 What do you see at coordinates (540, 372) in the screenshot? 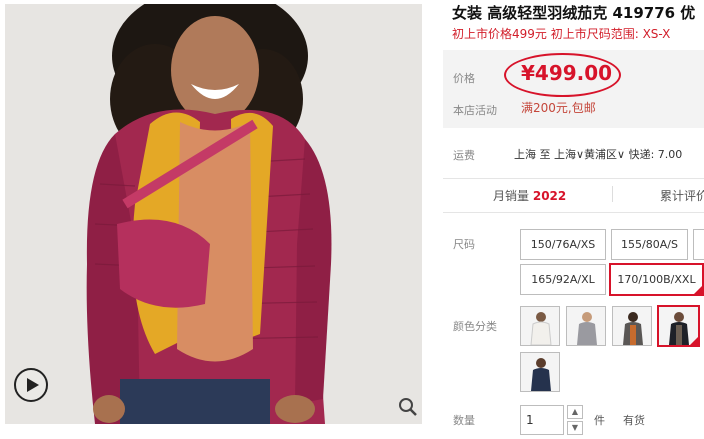
I see `color-swatch-navy` at bounding box center [540, 372].